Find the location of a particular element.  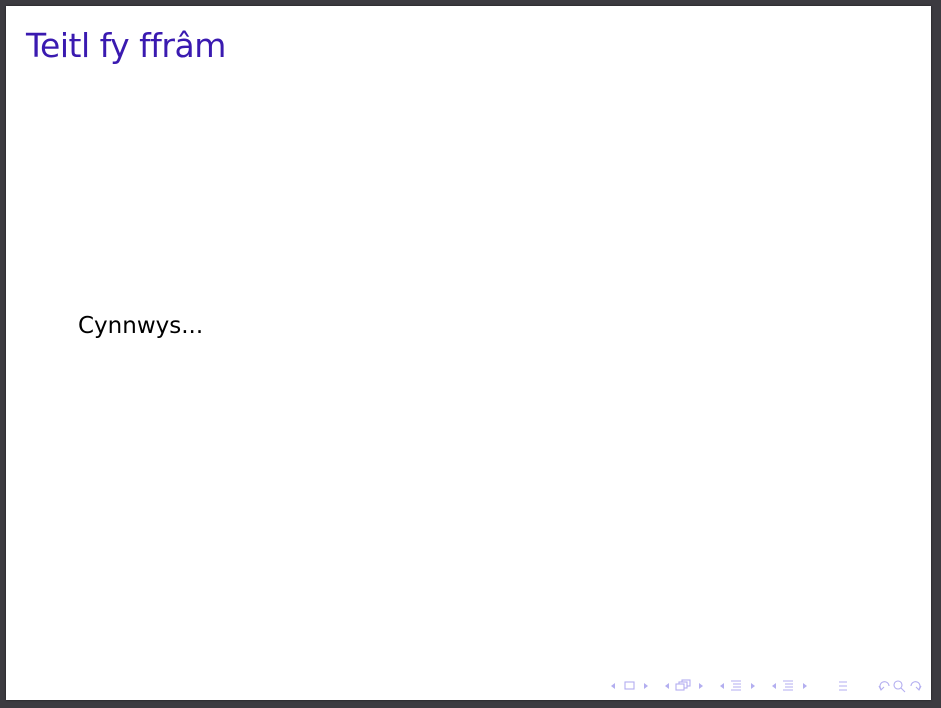

next-section-button is located at coordinates (753, 686).